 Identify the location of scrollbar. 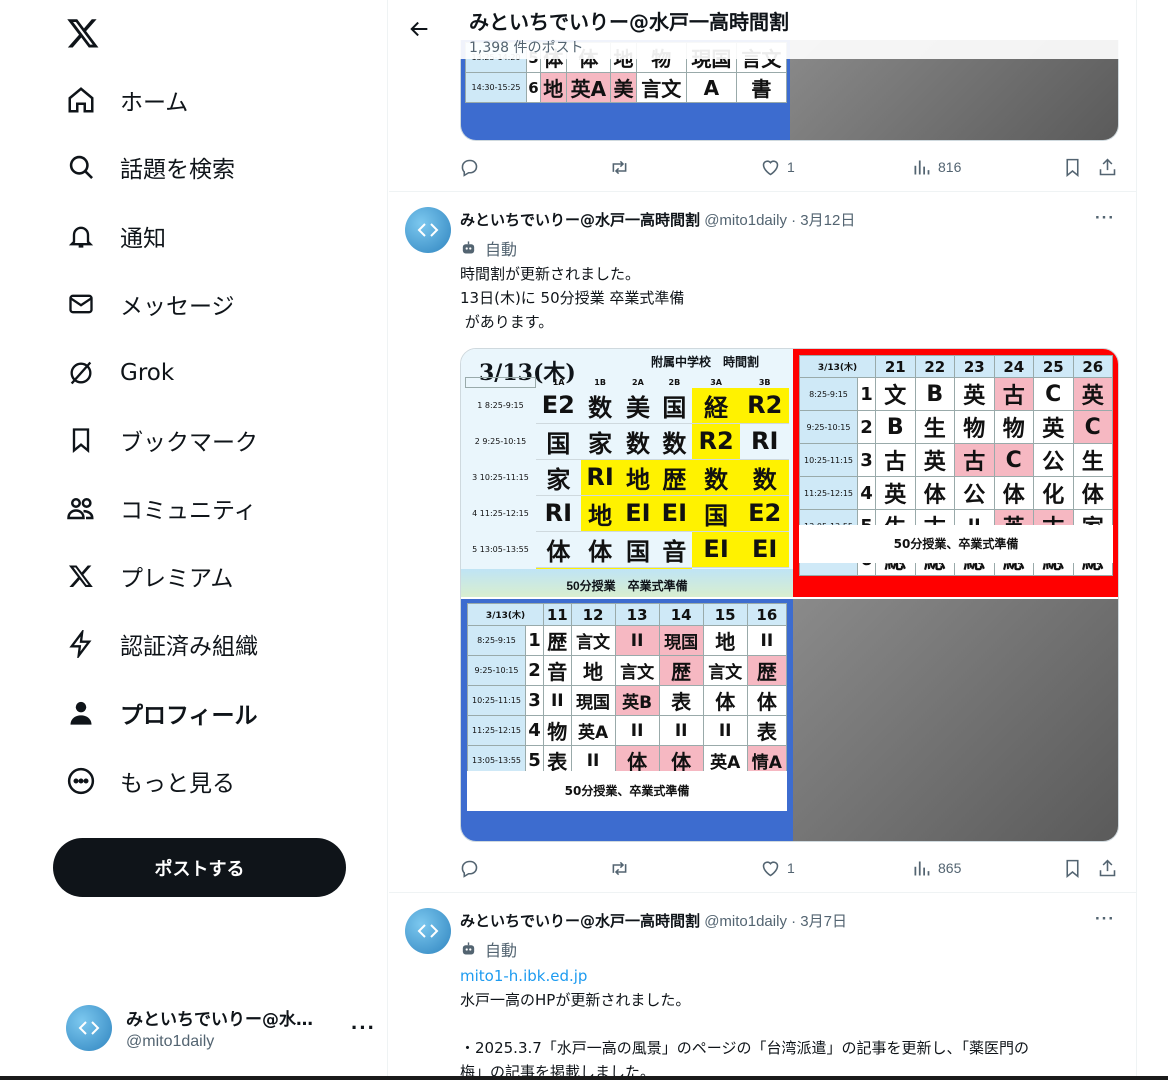
(1160, 540).